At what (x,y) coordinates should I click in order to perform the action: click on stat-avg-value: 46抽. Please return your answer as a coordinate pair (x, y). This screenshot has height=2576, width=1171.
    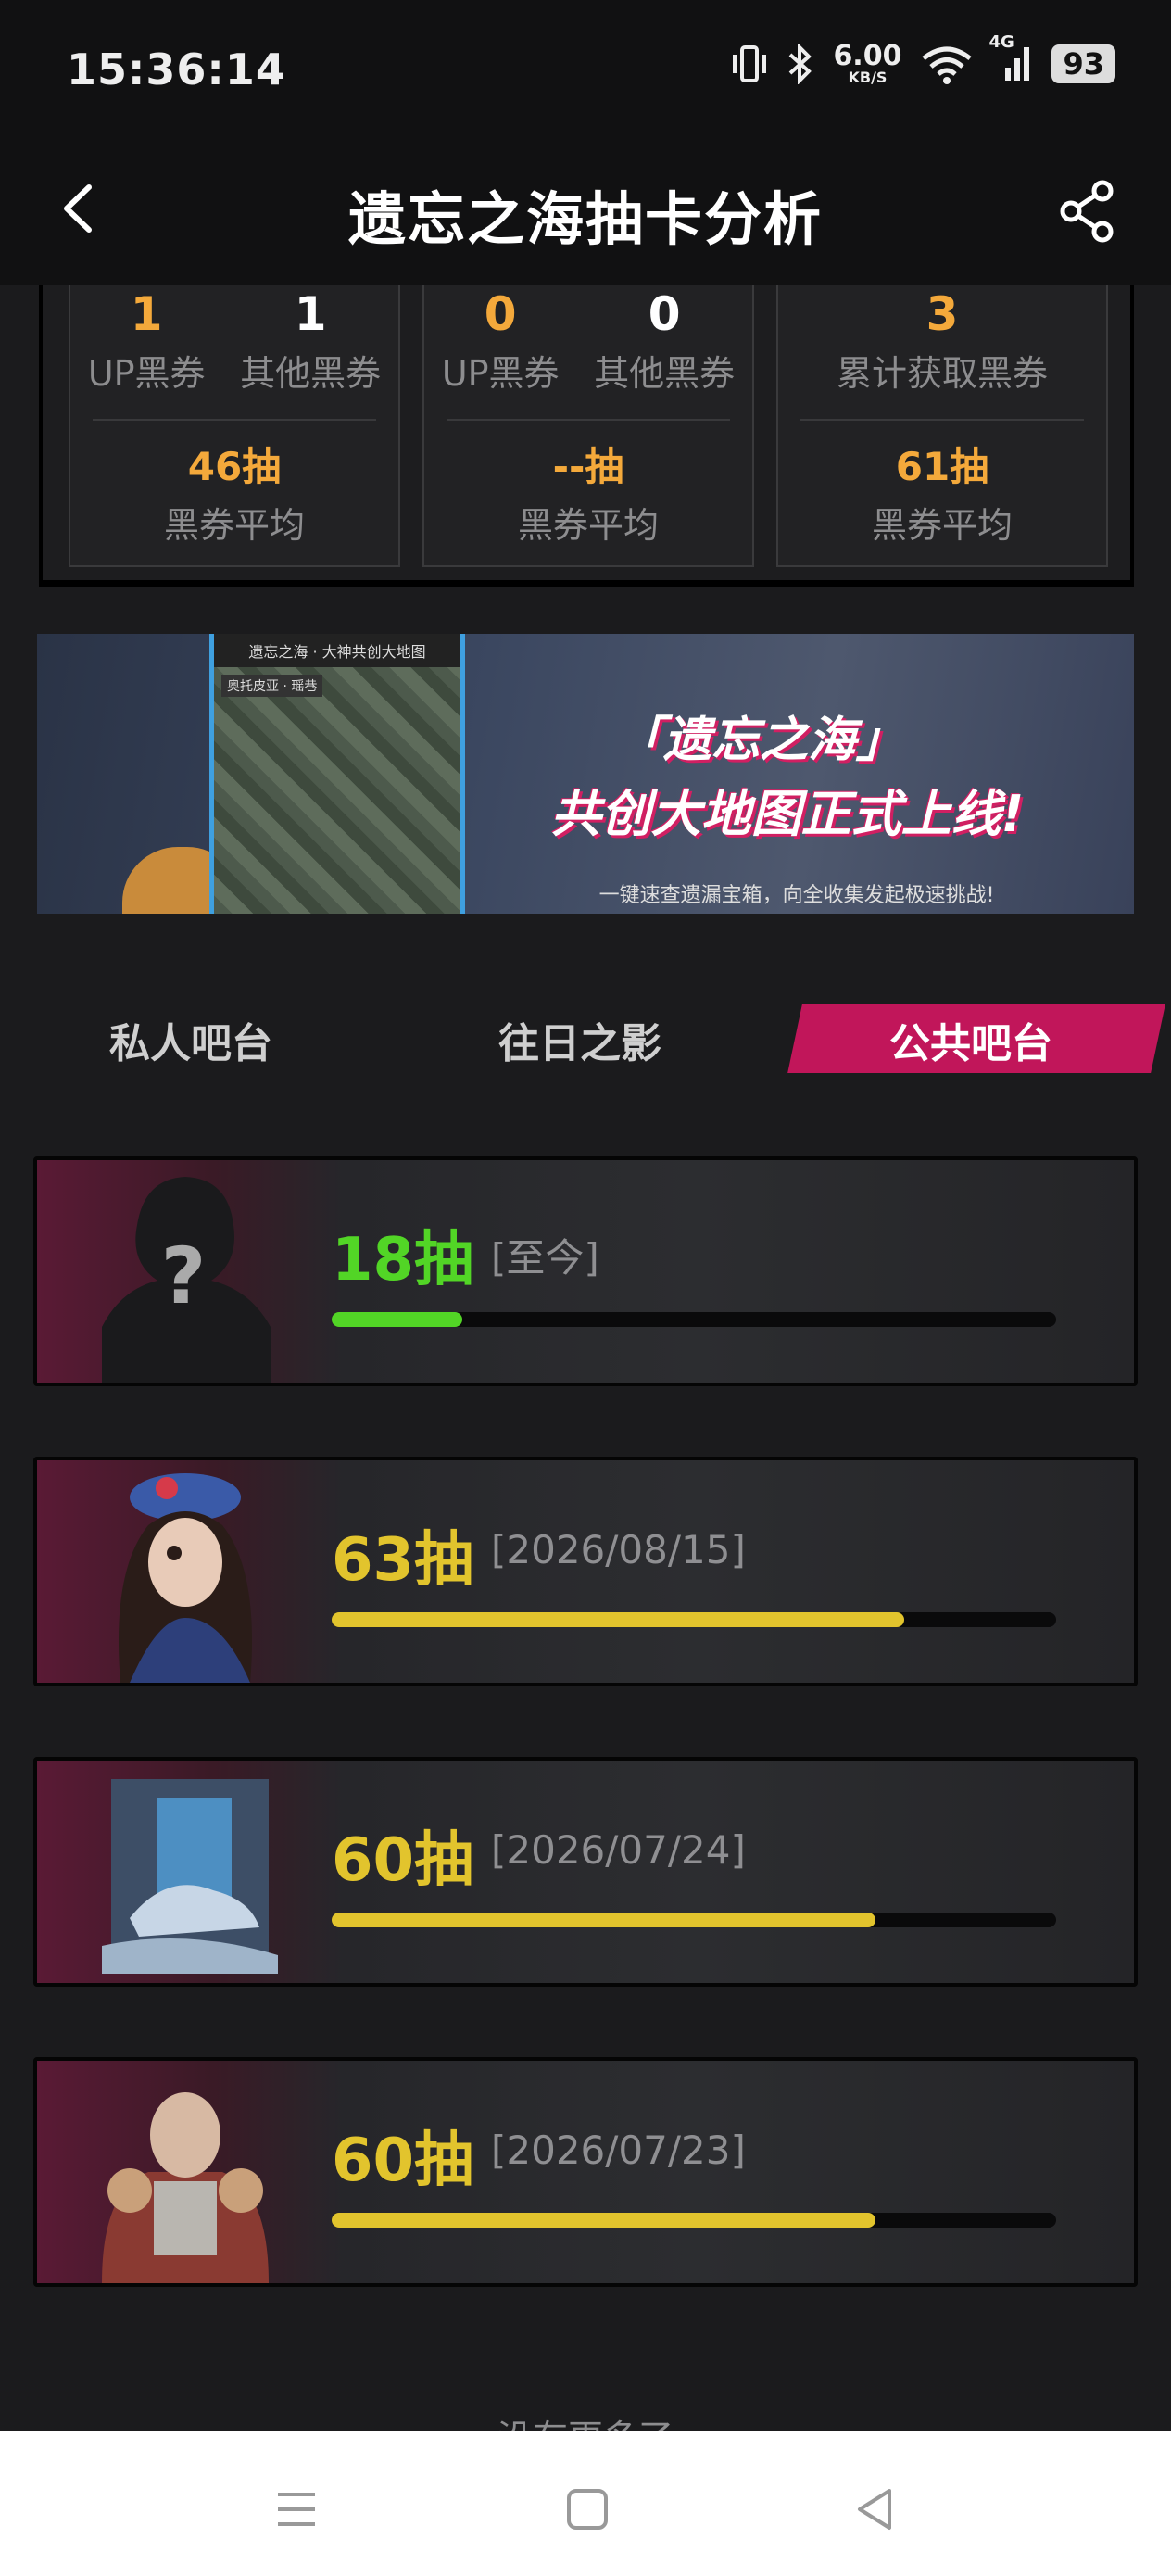
    Looking at the image, I should click on (235, 466).